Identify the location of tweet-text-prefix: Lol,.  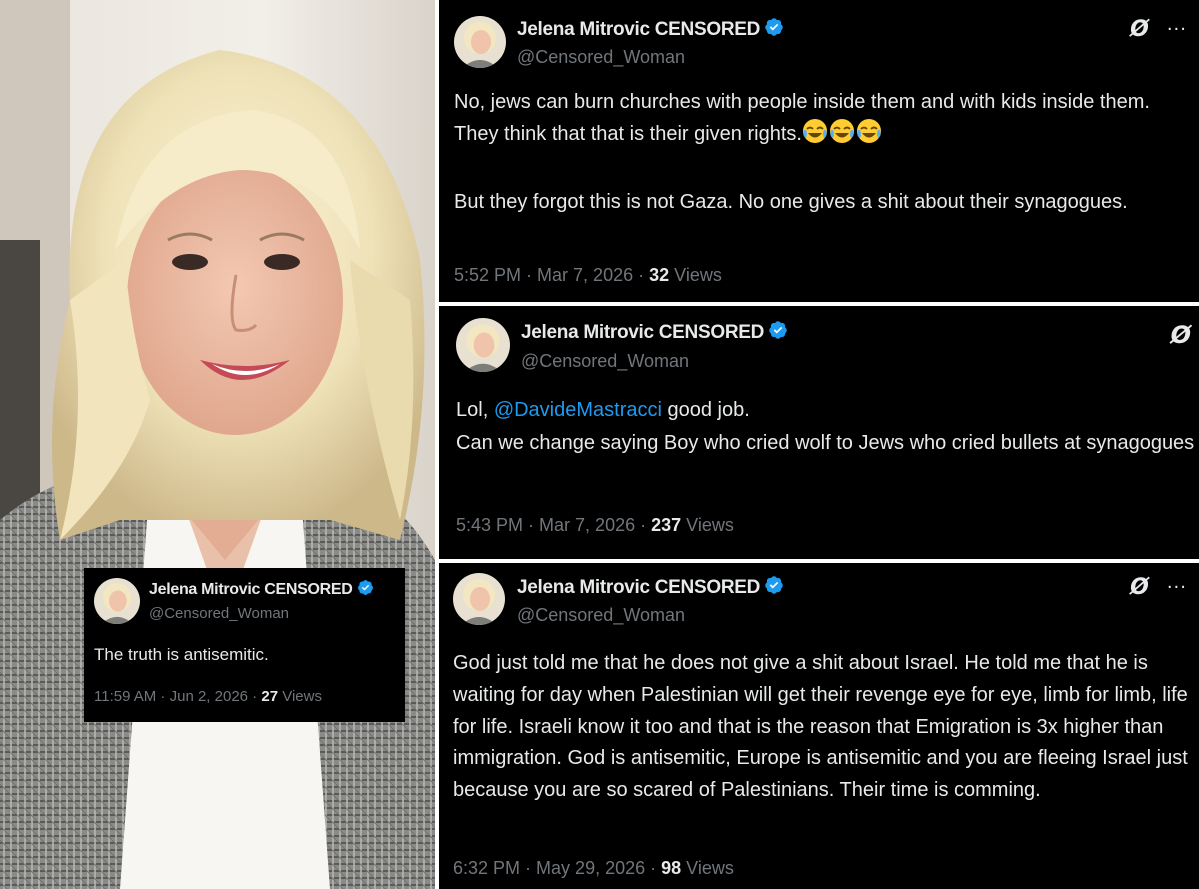
(475, 410).